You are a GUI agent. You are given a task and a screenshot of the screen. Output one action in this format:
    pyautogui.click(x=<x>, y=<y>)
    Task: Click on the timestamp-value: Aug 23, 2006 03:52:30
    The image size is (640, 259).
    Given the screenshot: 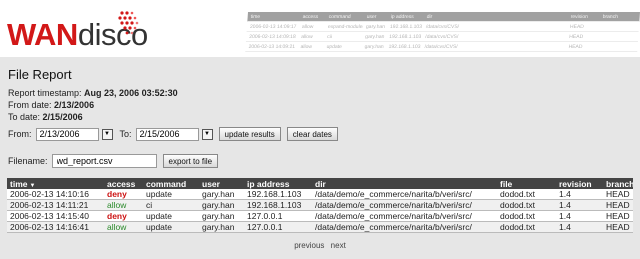 What is the action you would take?
    pyautogui.click(x=131, y=93)
    